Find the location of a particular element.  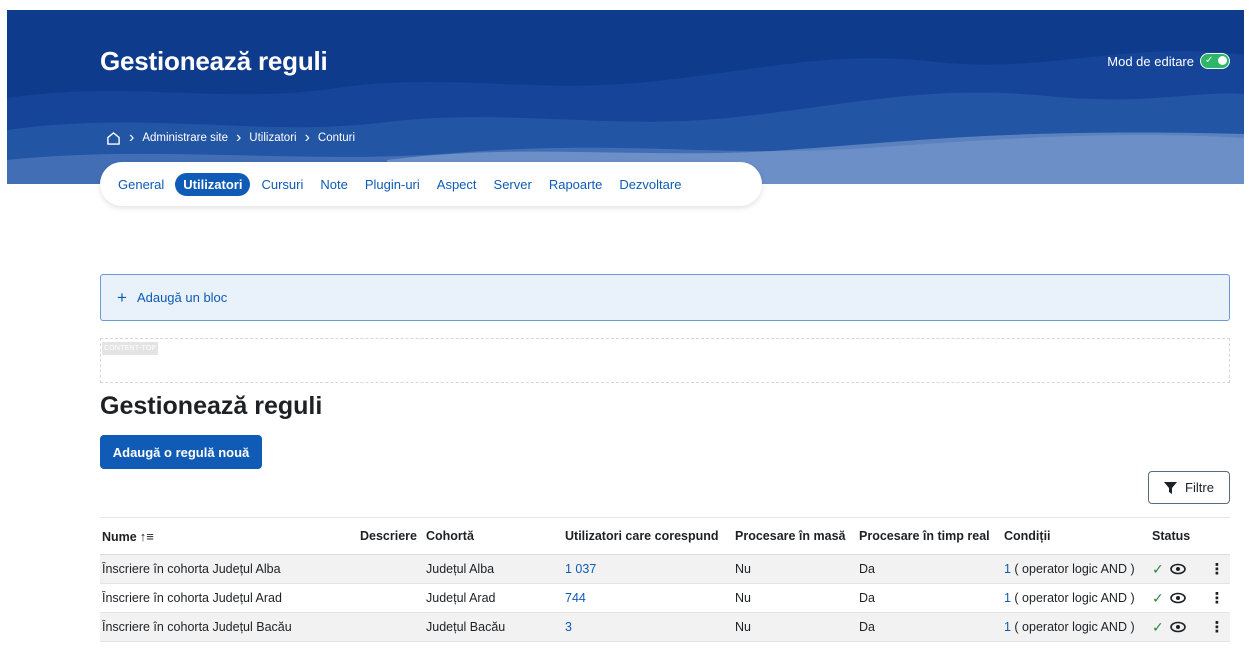

edit-mode-toggle: ✓ is located at coordinates (1215, 61).